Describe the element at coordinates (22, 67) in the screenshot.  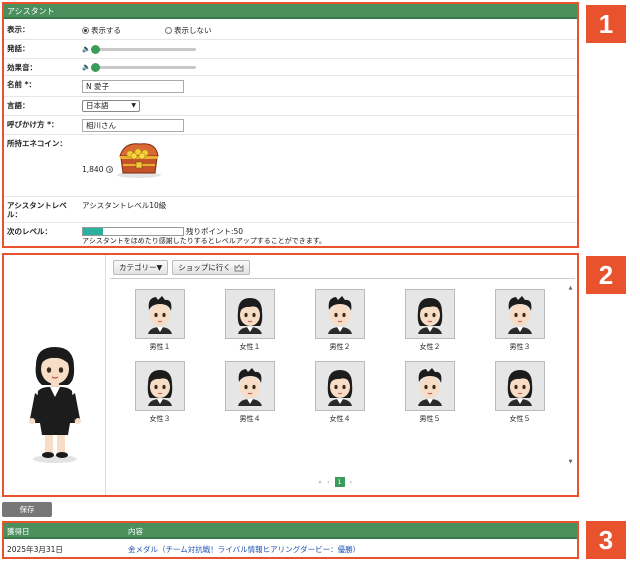
I see `sfx-label: 効果音：` at that location.